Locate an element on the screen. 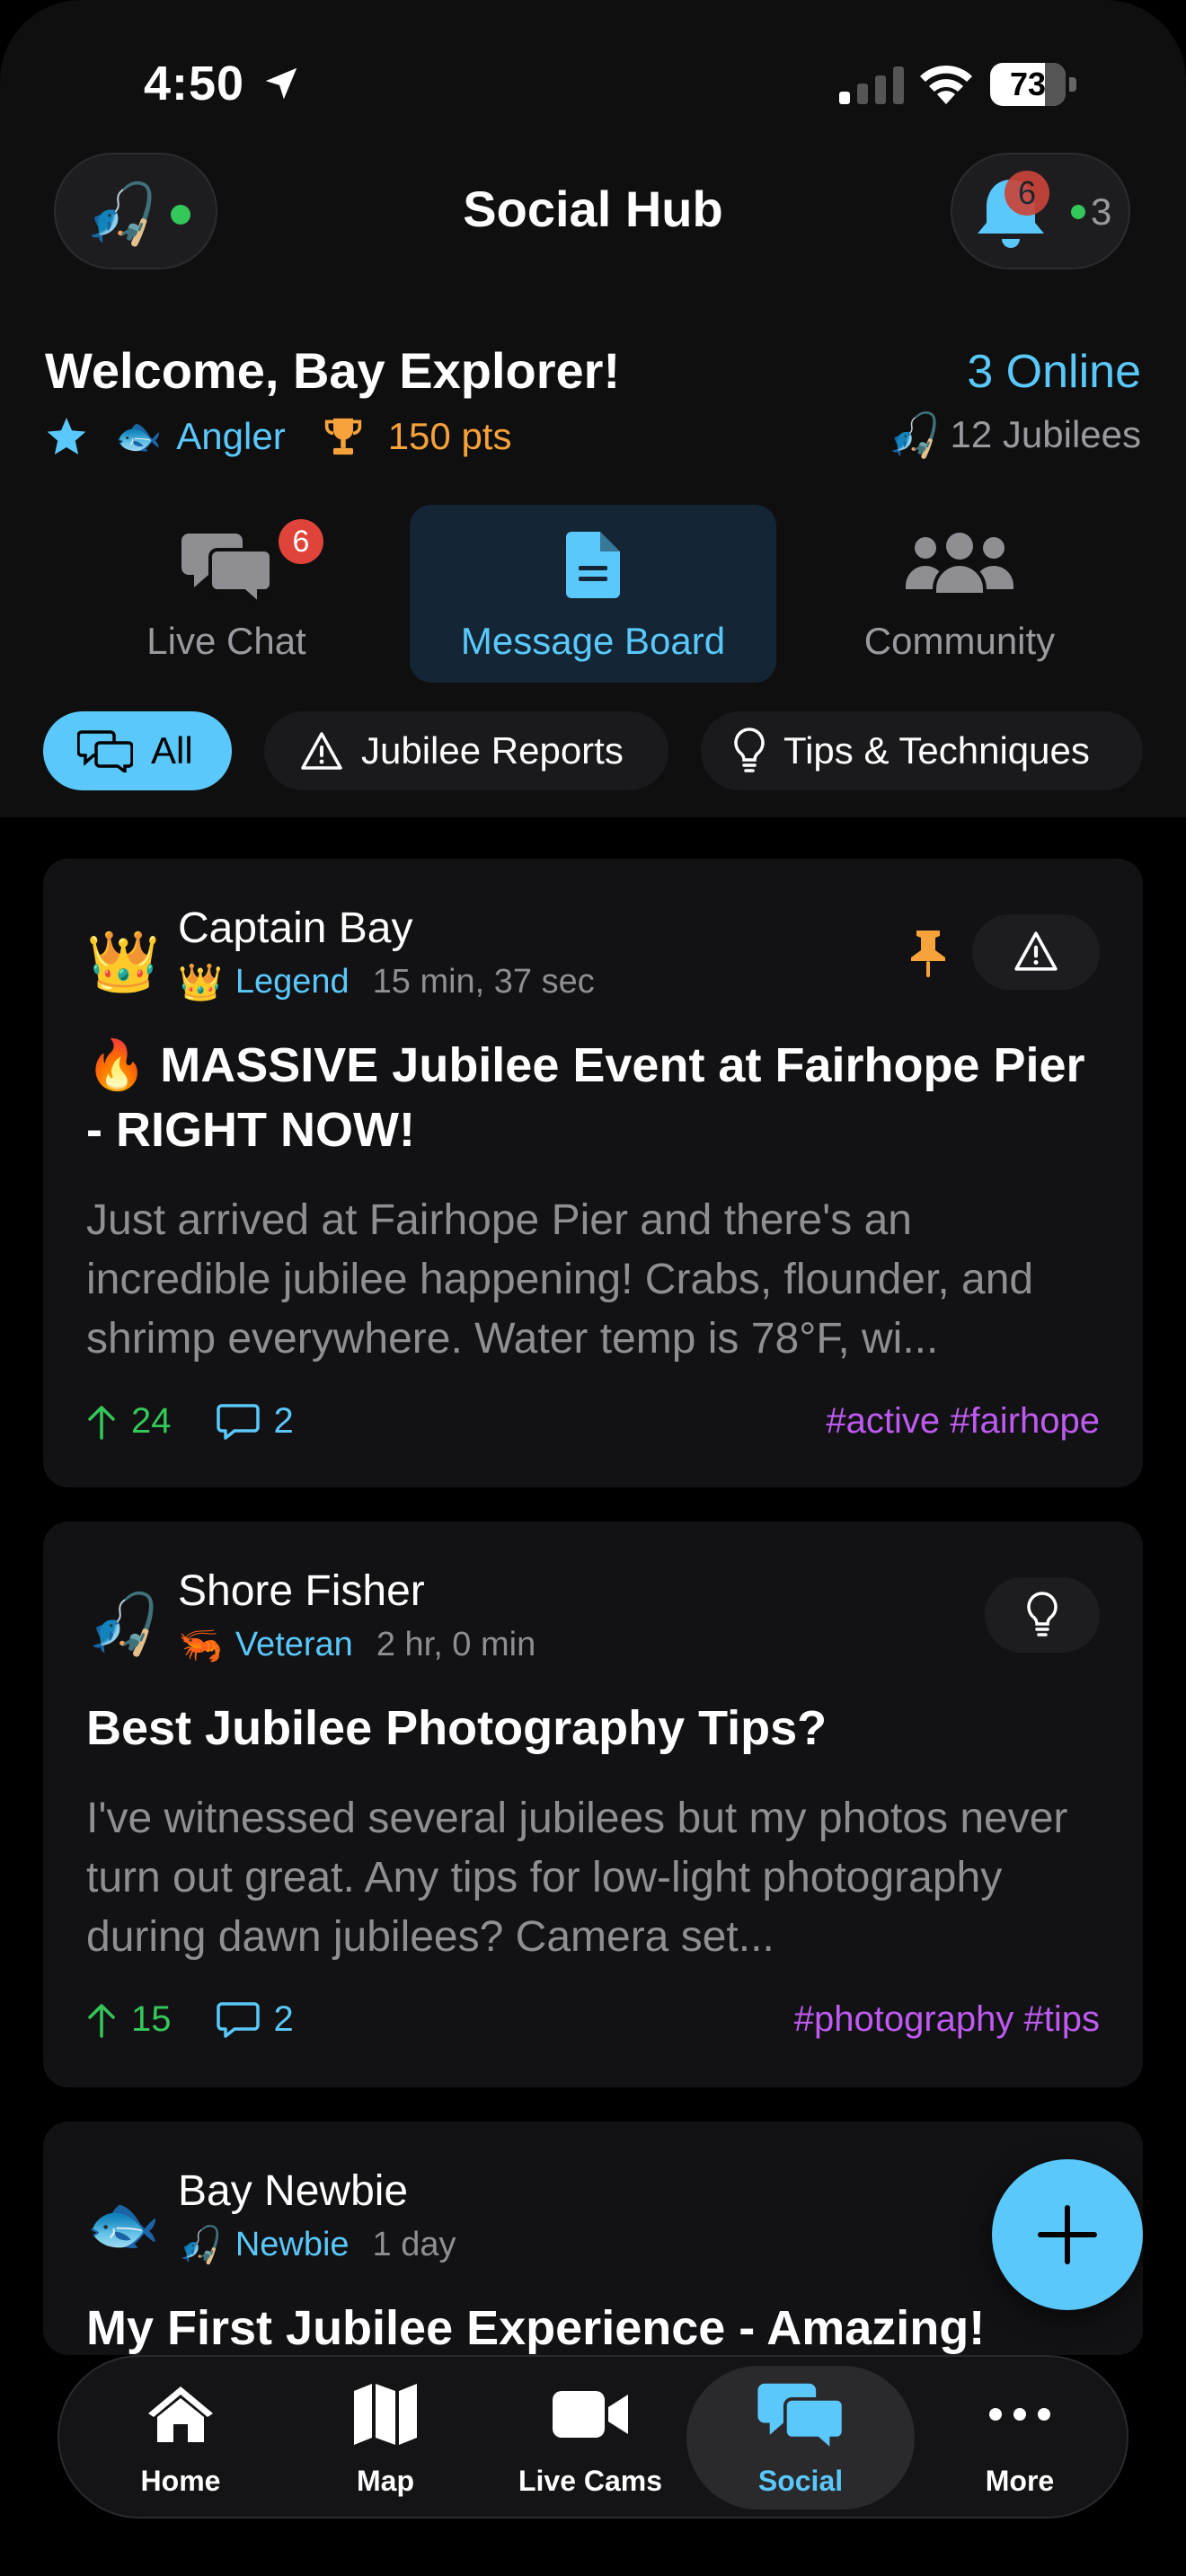 The image size is (1186, 2576). tabbar-social: Social is located at coordinates (800, 2438).